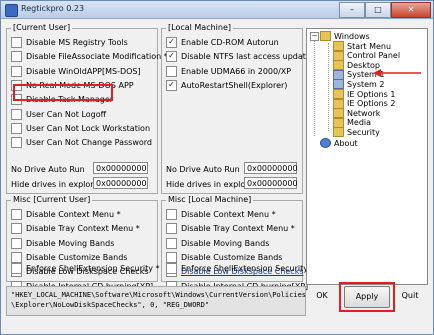 This screenshot has height=335, width=434. Describe the element at coordinates (236, 71) in the screenshot. I see `checkbox-label: Enable UDMA66 in 2000/XP` at that location.